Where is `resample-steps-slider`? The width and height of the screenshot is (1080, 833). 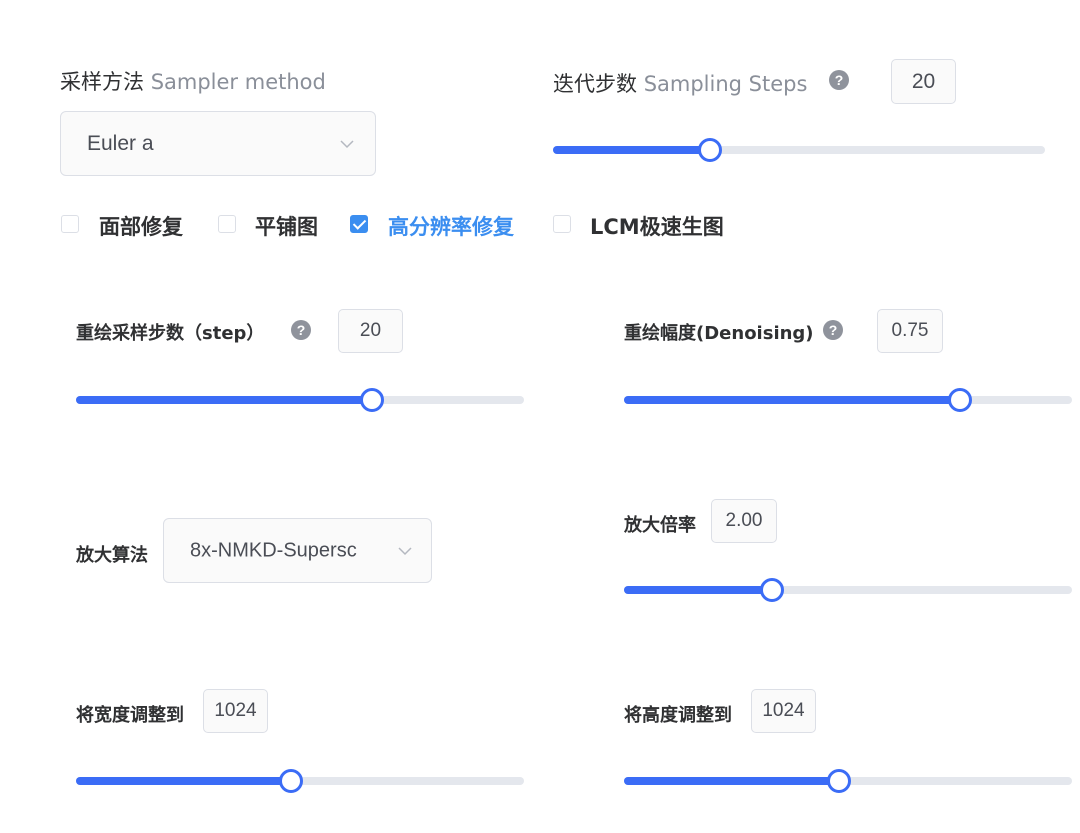
resample-steps-slider is located at coordinates (300, 400).